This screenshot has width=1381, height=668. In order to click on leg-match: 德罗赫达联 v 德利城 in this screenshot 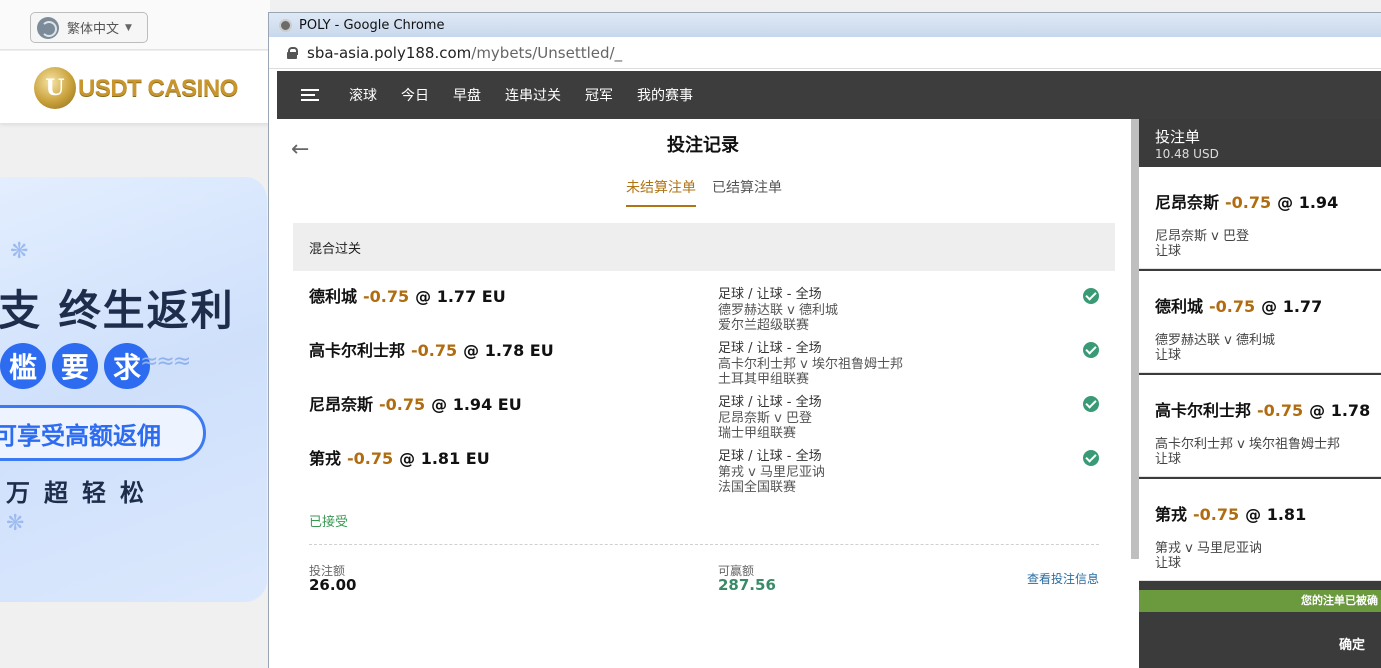, I will do `click(778, 310)`.